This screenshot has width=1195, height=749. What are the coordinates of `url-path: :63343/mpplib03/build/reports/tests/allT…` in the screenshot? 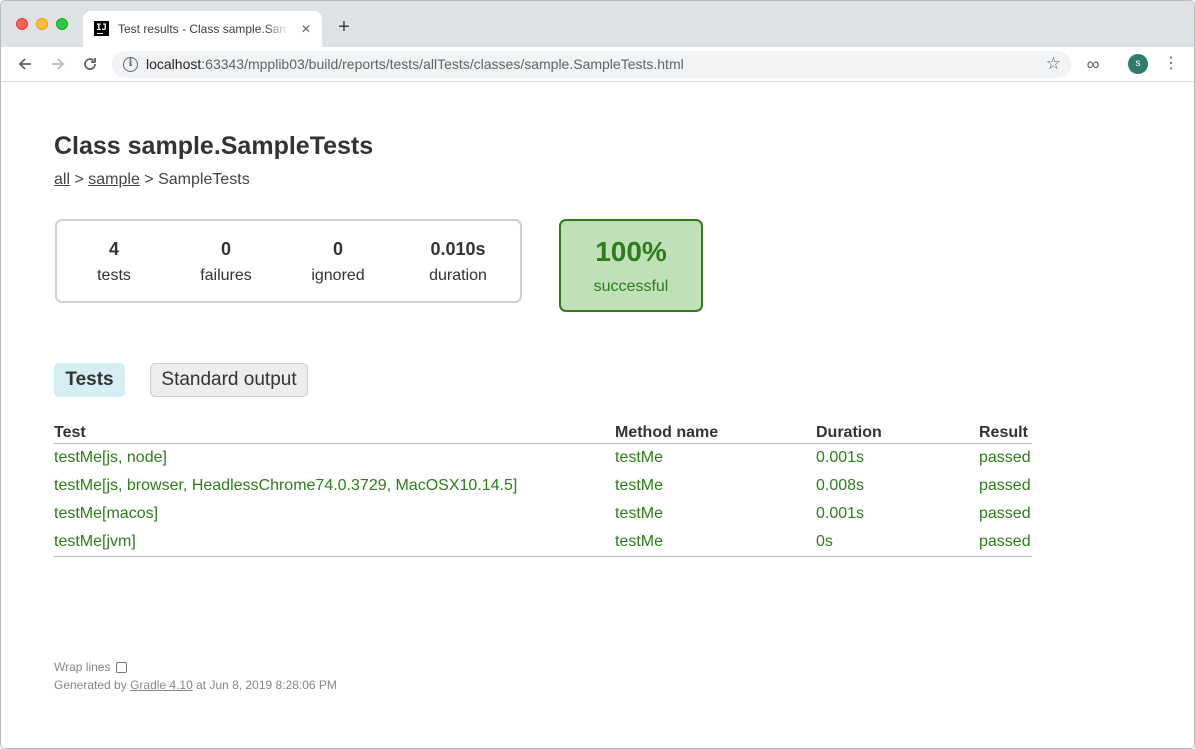 It's located at (442, 64).